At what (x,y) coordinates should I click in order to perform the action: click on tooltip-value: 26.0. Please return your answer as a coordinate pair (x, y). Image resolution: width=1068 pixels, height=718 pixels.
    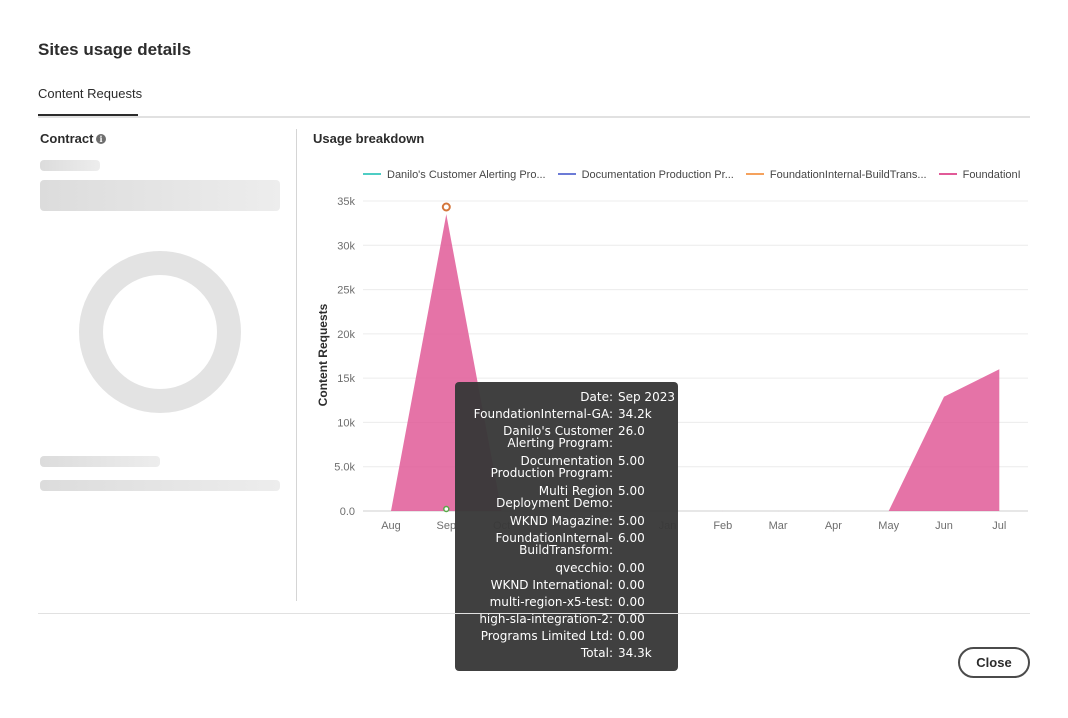
    Looking at the image, I should click on (631, 431).